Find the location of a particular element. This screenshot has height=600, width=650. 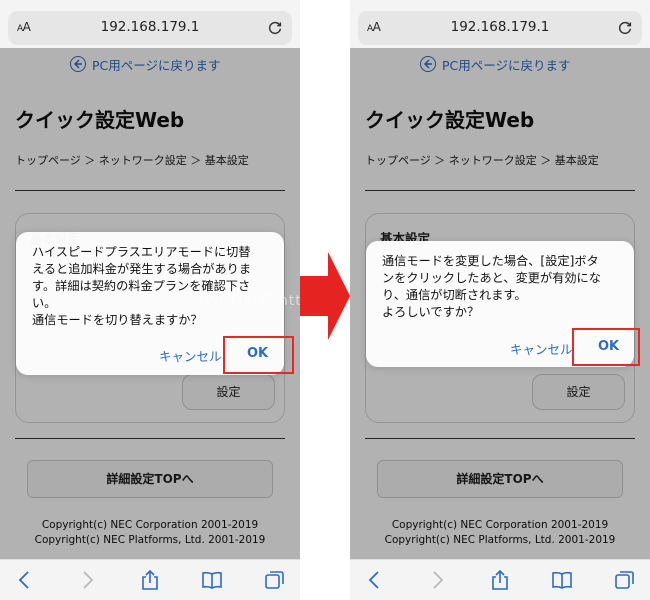

dialog-line: り、通信が切断されます。 is located at coordinates (454, 295).